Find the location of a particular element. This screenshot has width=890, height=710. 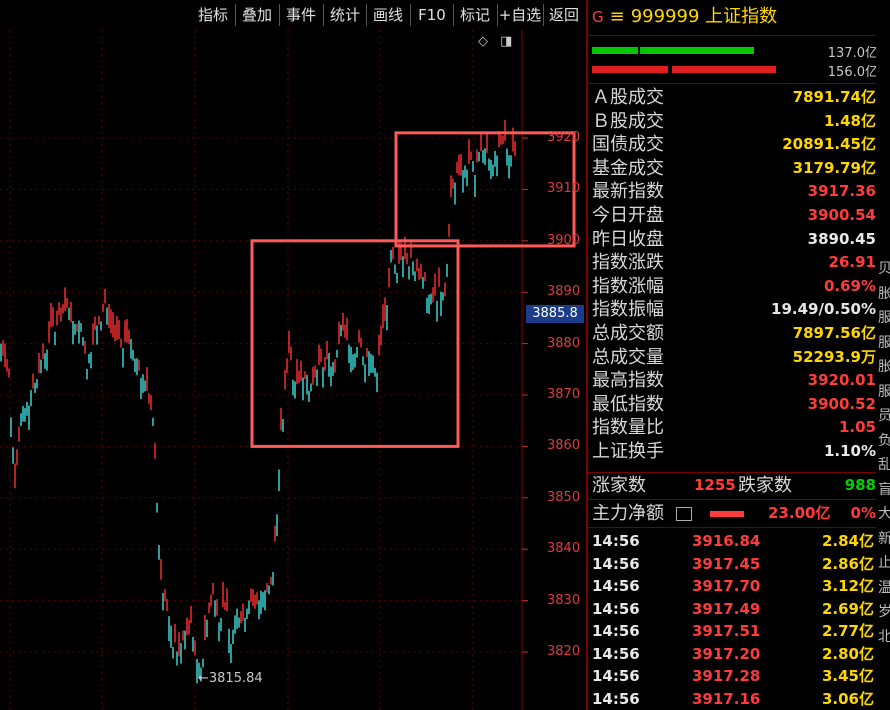

back-button: 返回 is located at coordinates (564, 15).